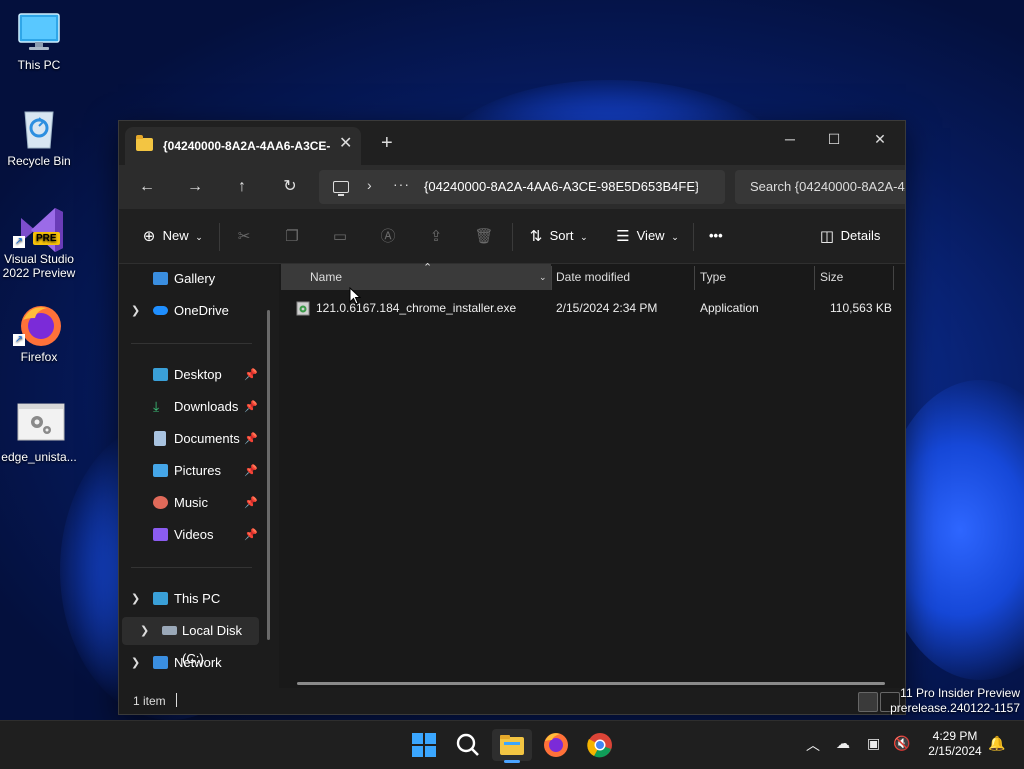  What do you see at coordinates (160, 502) in the screenshot?
I see `music-icon` at bounding box center [160, 502].